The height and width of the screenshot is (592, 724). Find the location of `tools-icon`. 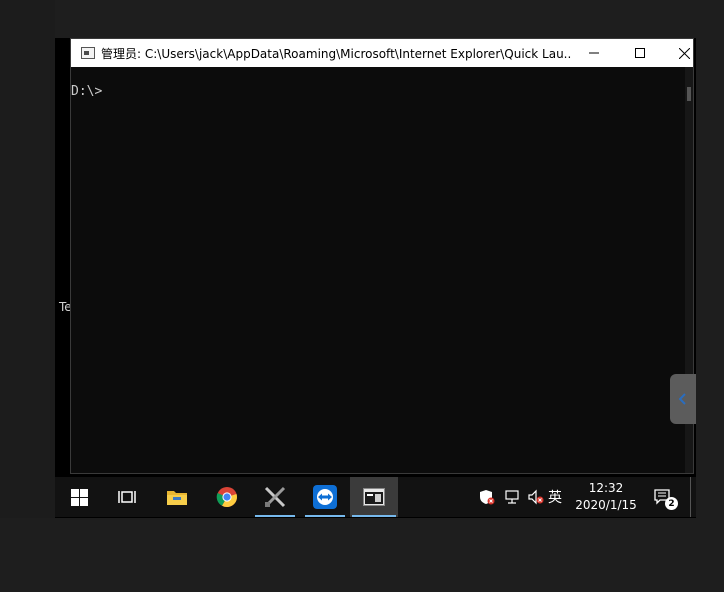

tools-icon is located at coordinates (275, 497).